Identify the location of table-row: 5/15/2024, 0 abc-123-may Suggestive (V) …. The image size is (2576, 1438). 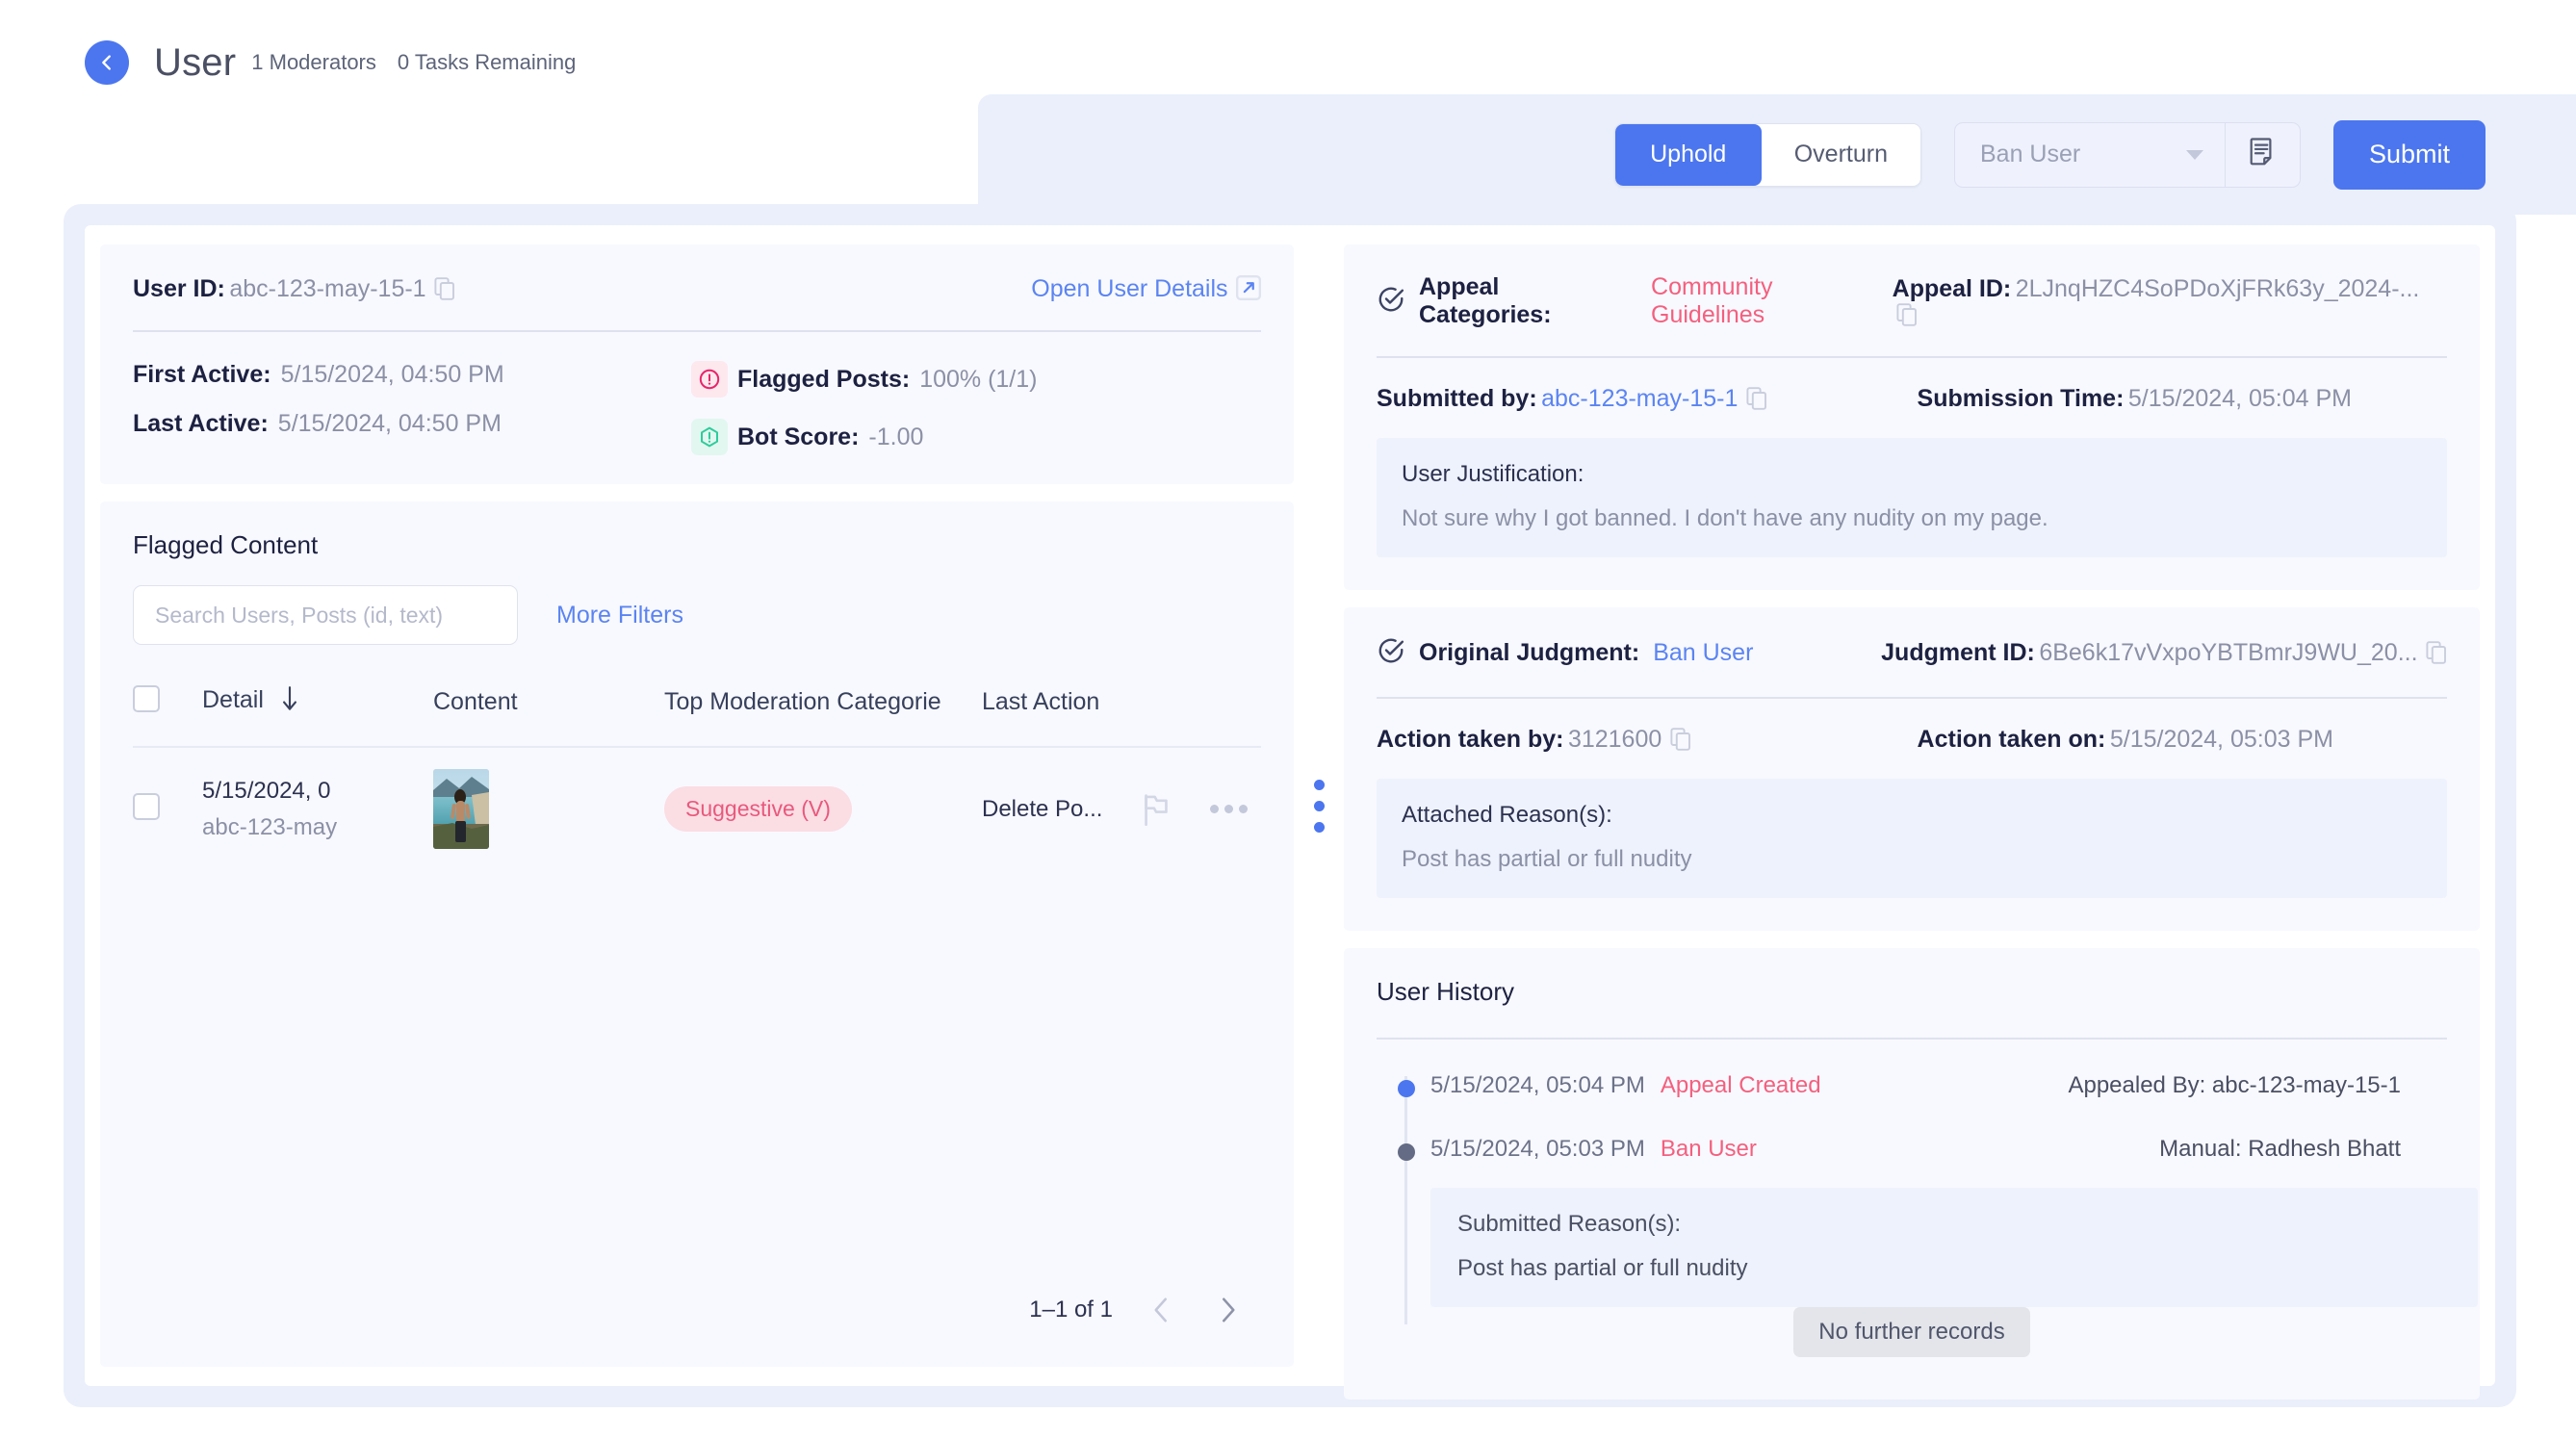
(697, 808).